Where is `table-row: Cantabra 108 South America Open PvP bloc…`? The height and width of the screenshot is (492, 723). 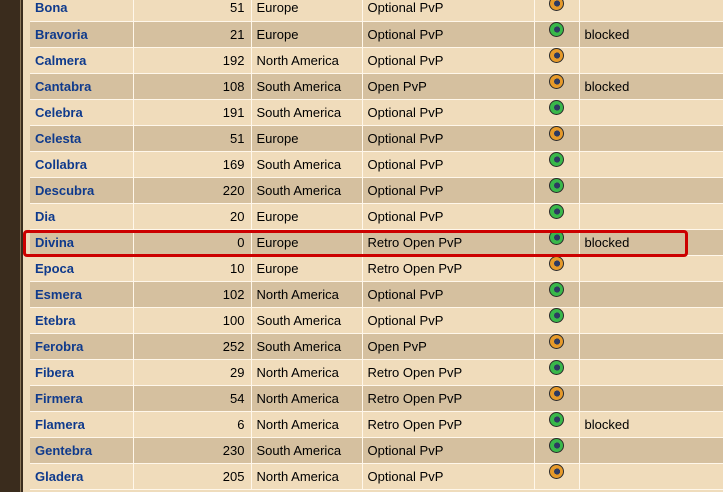 table-row: Cantabra 108 South America Open PvP bloc… is located at coordinates (376, 86).